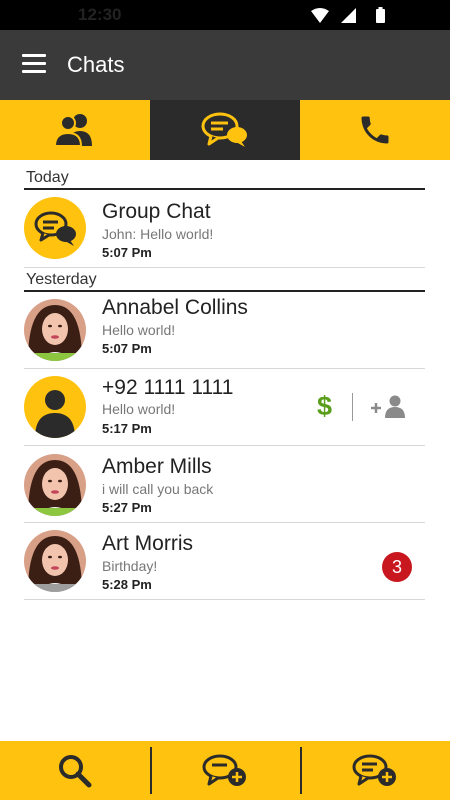 The height and width of the screenshot is (800, 450). I want to click on phone-icon, so click(375, 130).